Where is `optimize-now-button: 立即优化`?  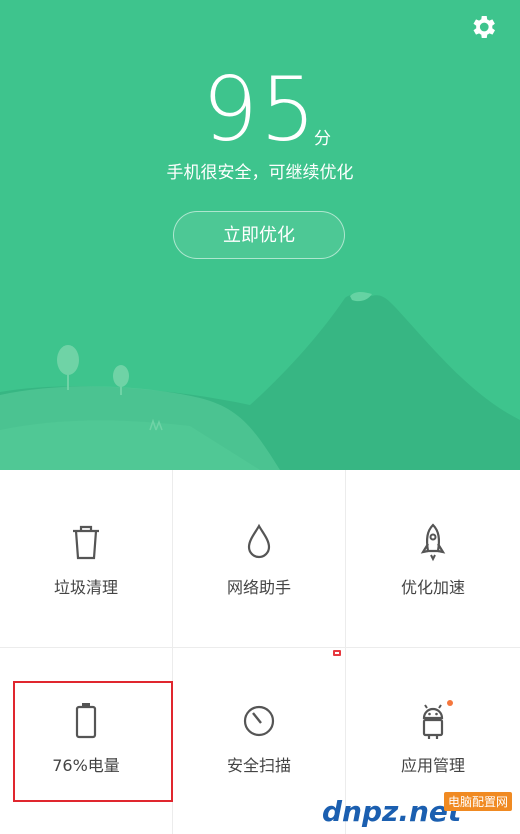
optimize-now-button: 立即优化 is located at coordinates (259, 235).